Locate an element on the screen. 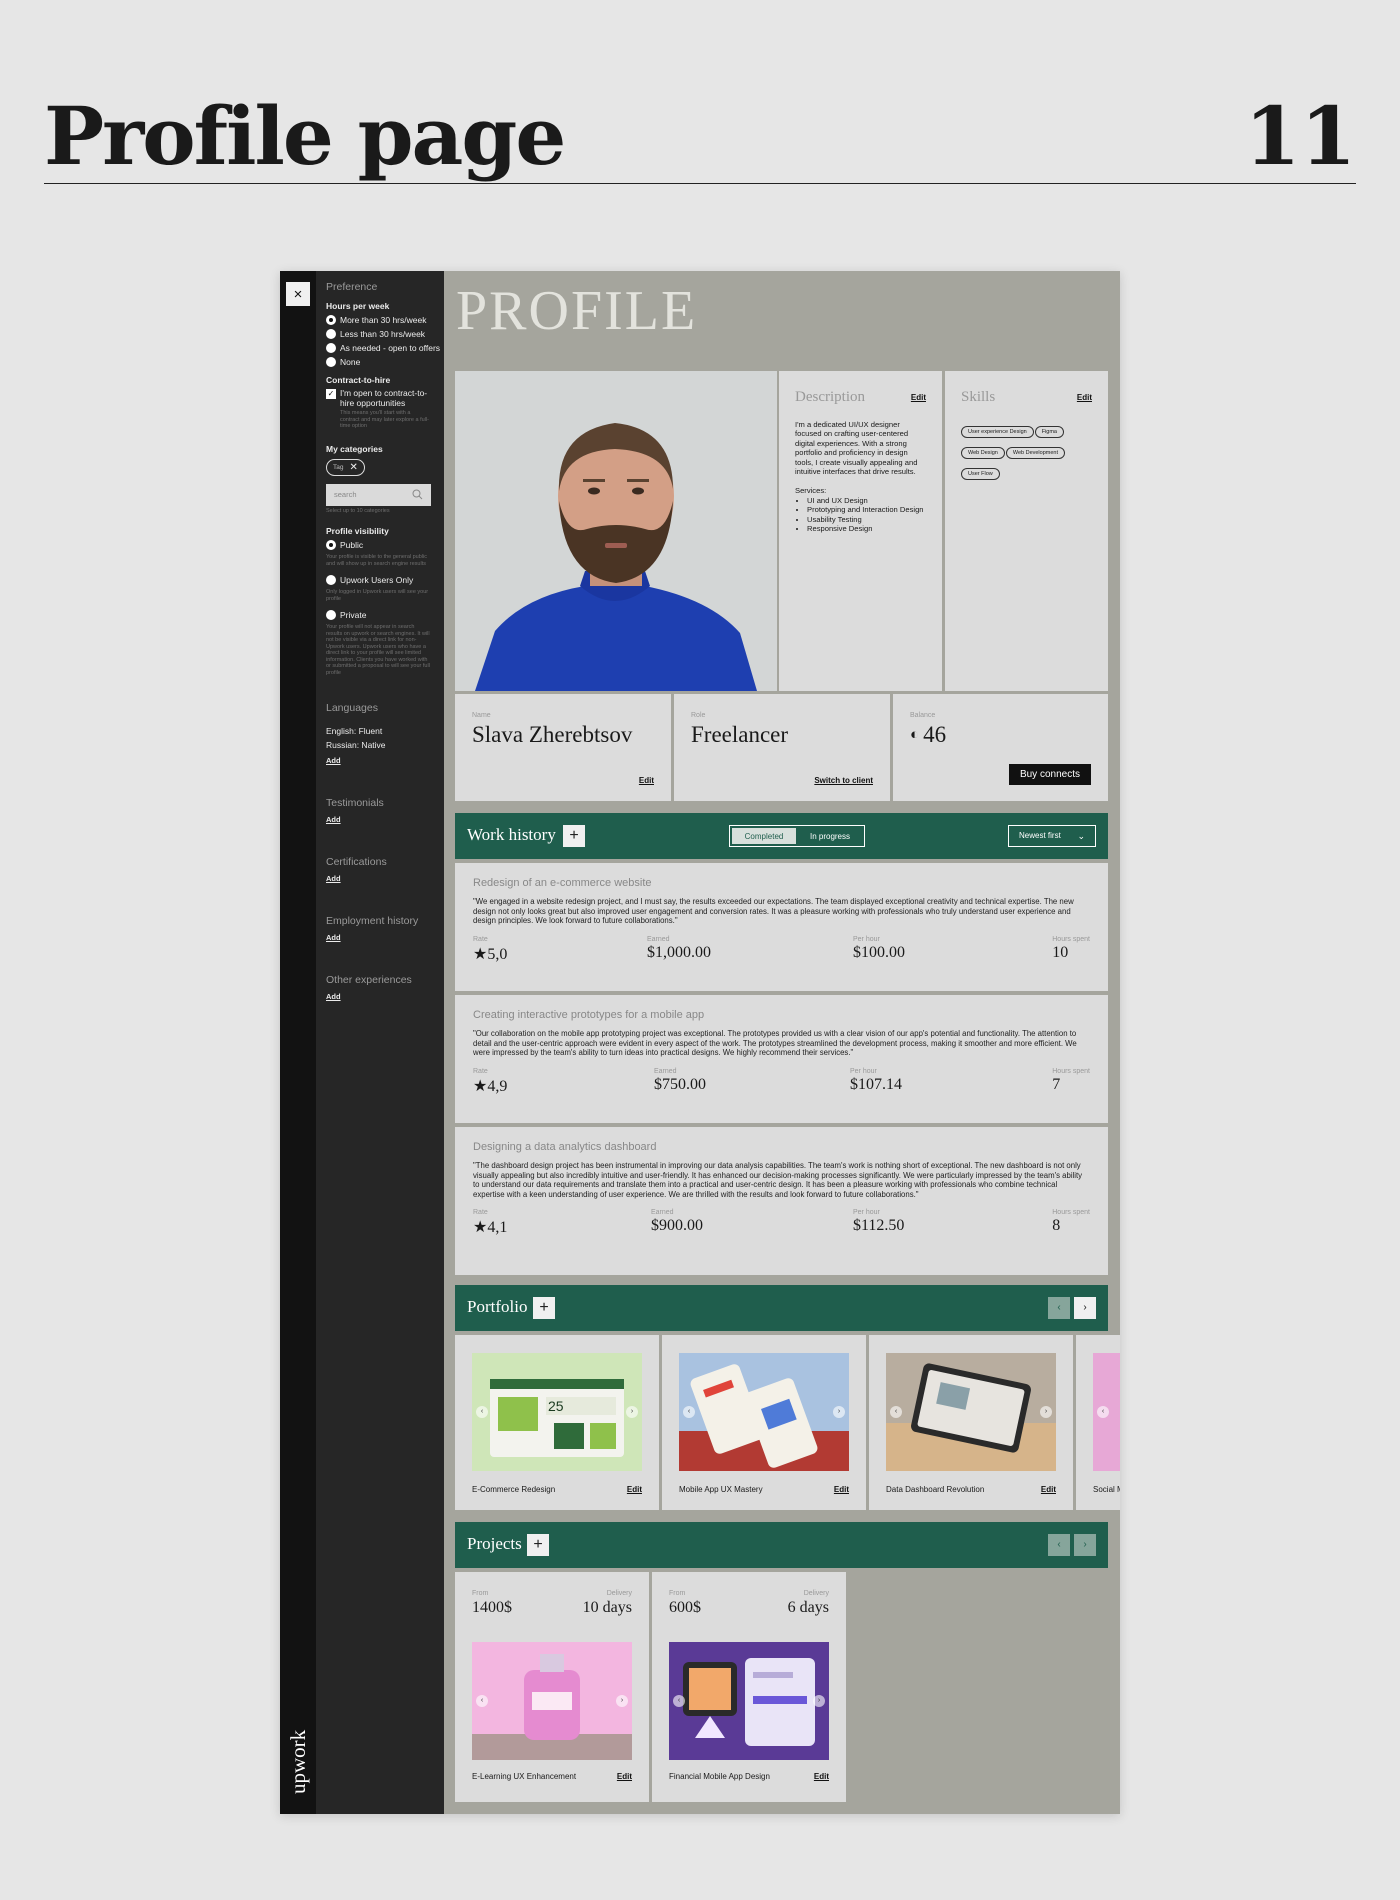 The height and width of the screenshot is (1900, 1400). tab-in-progress: In progress is located at coordinates (830, 836).